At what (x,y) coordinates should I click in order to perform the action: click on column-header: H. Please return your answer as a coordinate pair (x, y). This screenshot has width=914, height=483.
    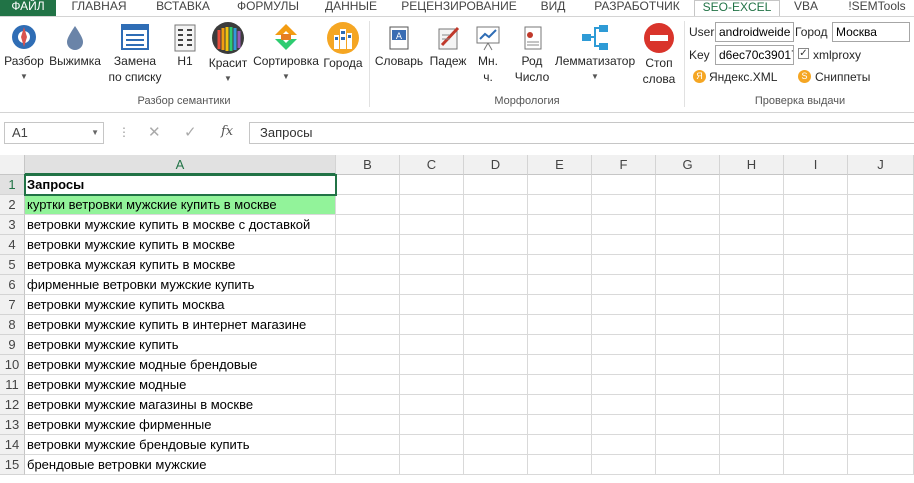
    Looking at the image, I should click on (752, 165).